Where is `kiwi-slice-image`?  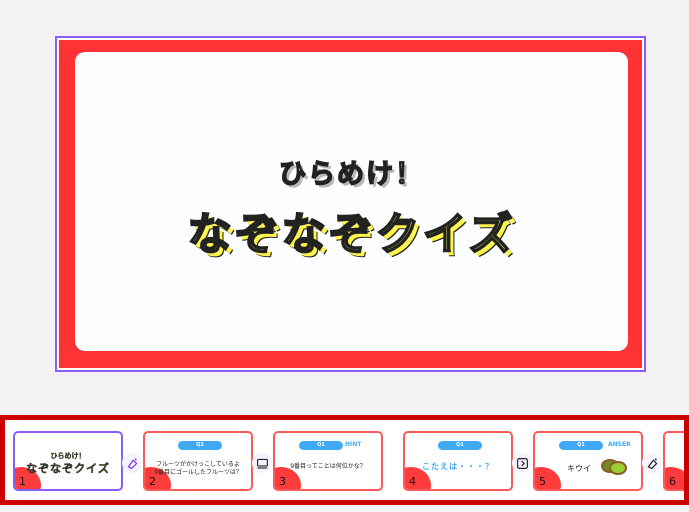
kiwi-slice-image is located at coordinates (618, 468).